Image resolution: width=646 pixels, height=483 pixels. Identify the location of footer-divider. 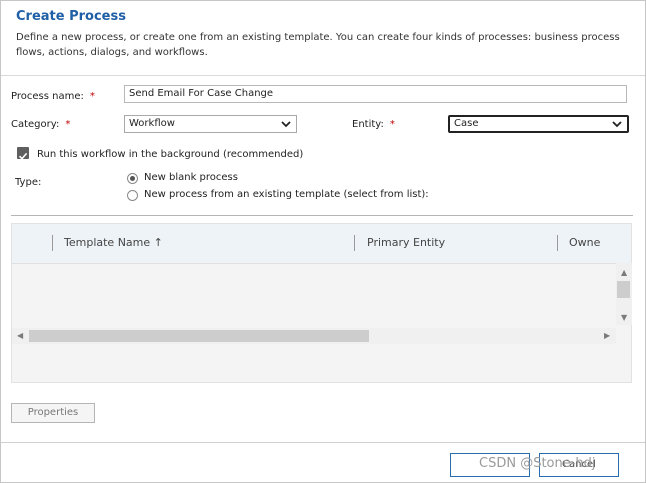
(323, 442).